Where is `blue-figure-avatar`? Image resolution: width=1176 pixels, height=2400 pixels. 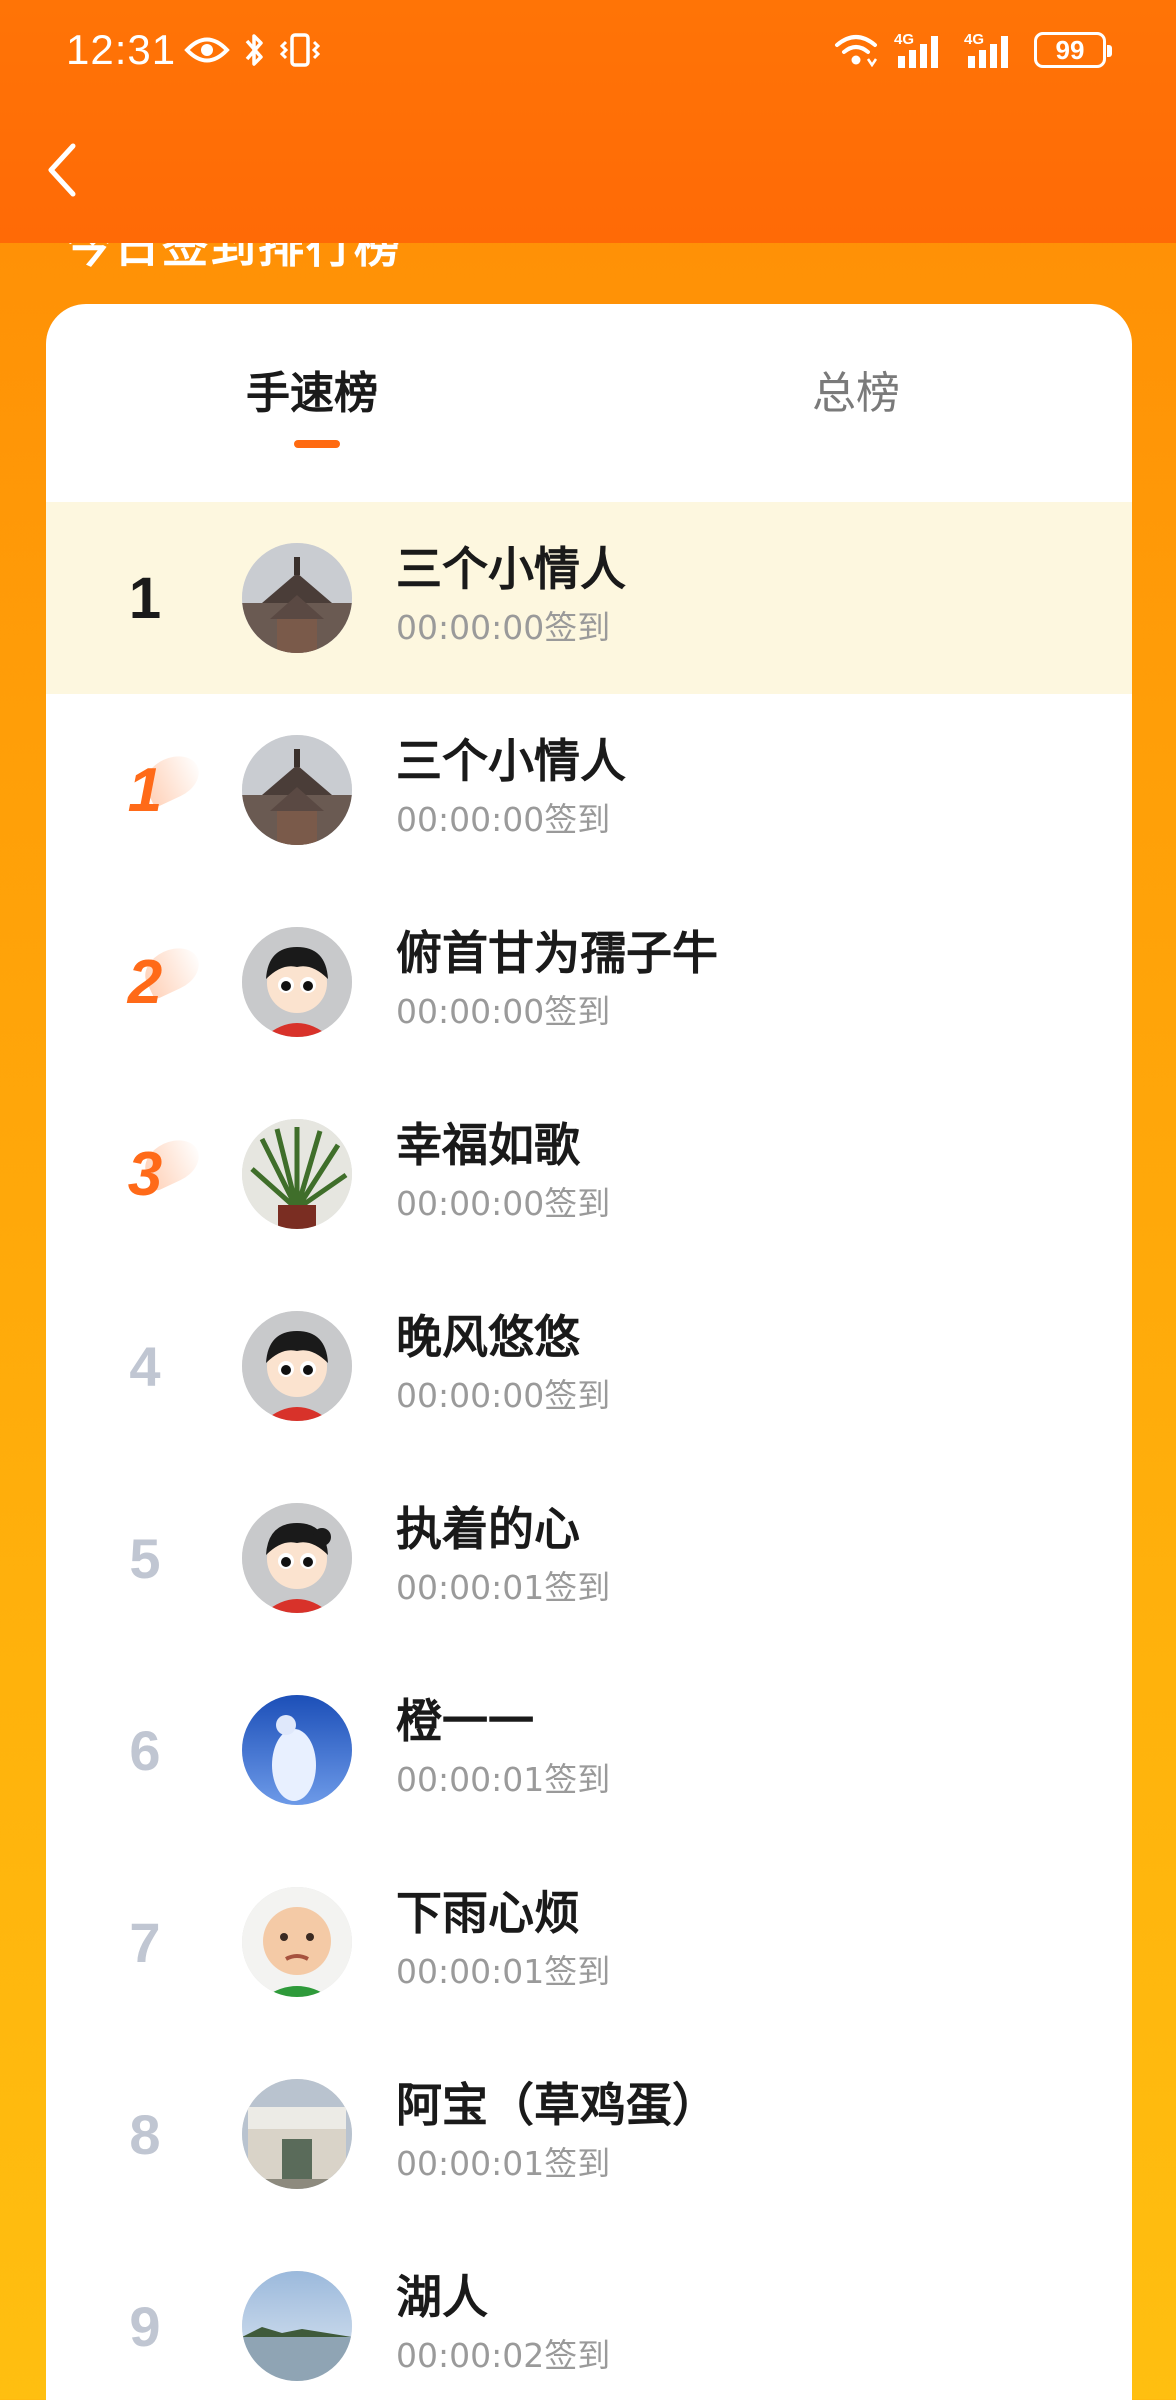
blue-figure-avatar is located at coordinates (297, 1750).